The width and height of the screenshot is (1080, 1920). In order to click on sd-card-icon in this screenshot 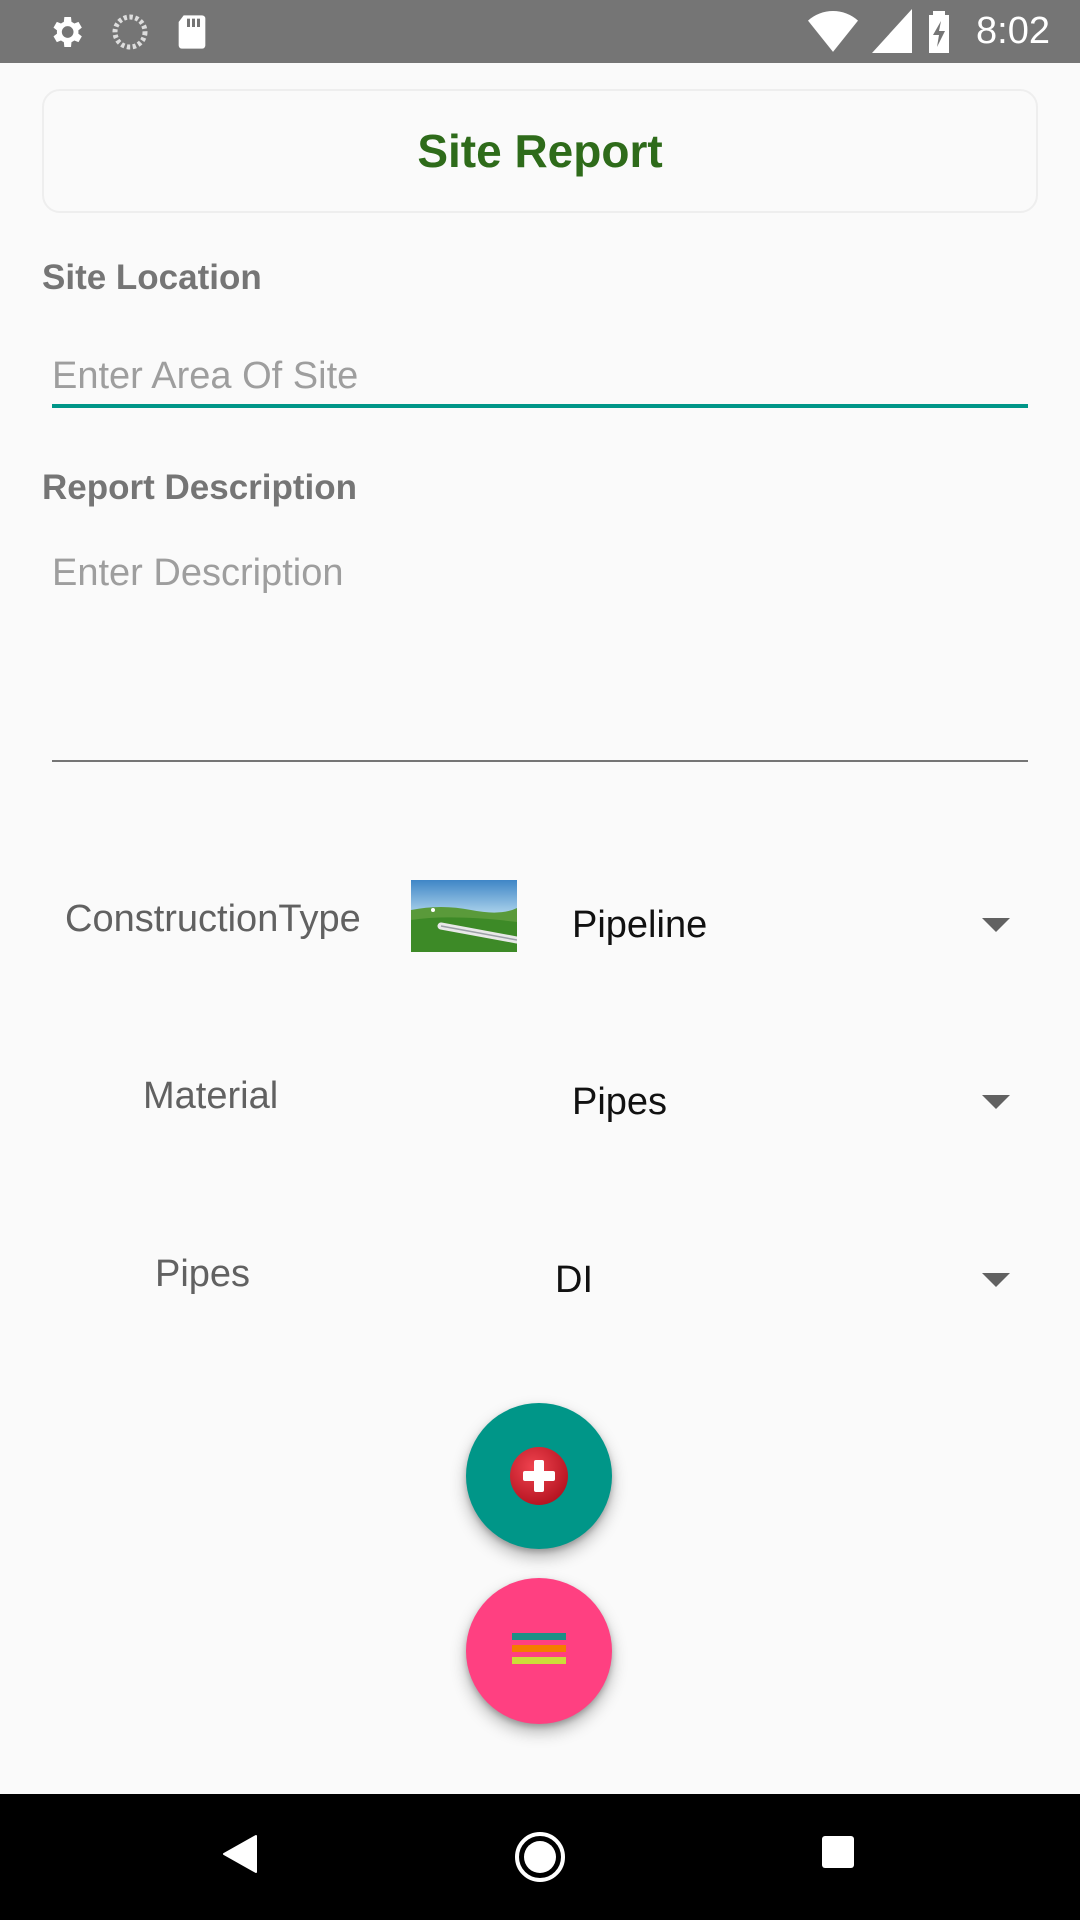, I will do `click(192, 32)`.